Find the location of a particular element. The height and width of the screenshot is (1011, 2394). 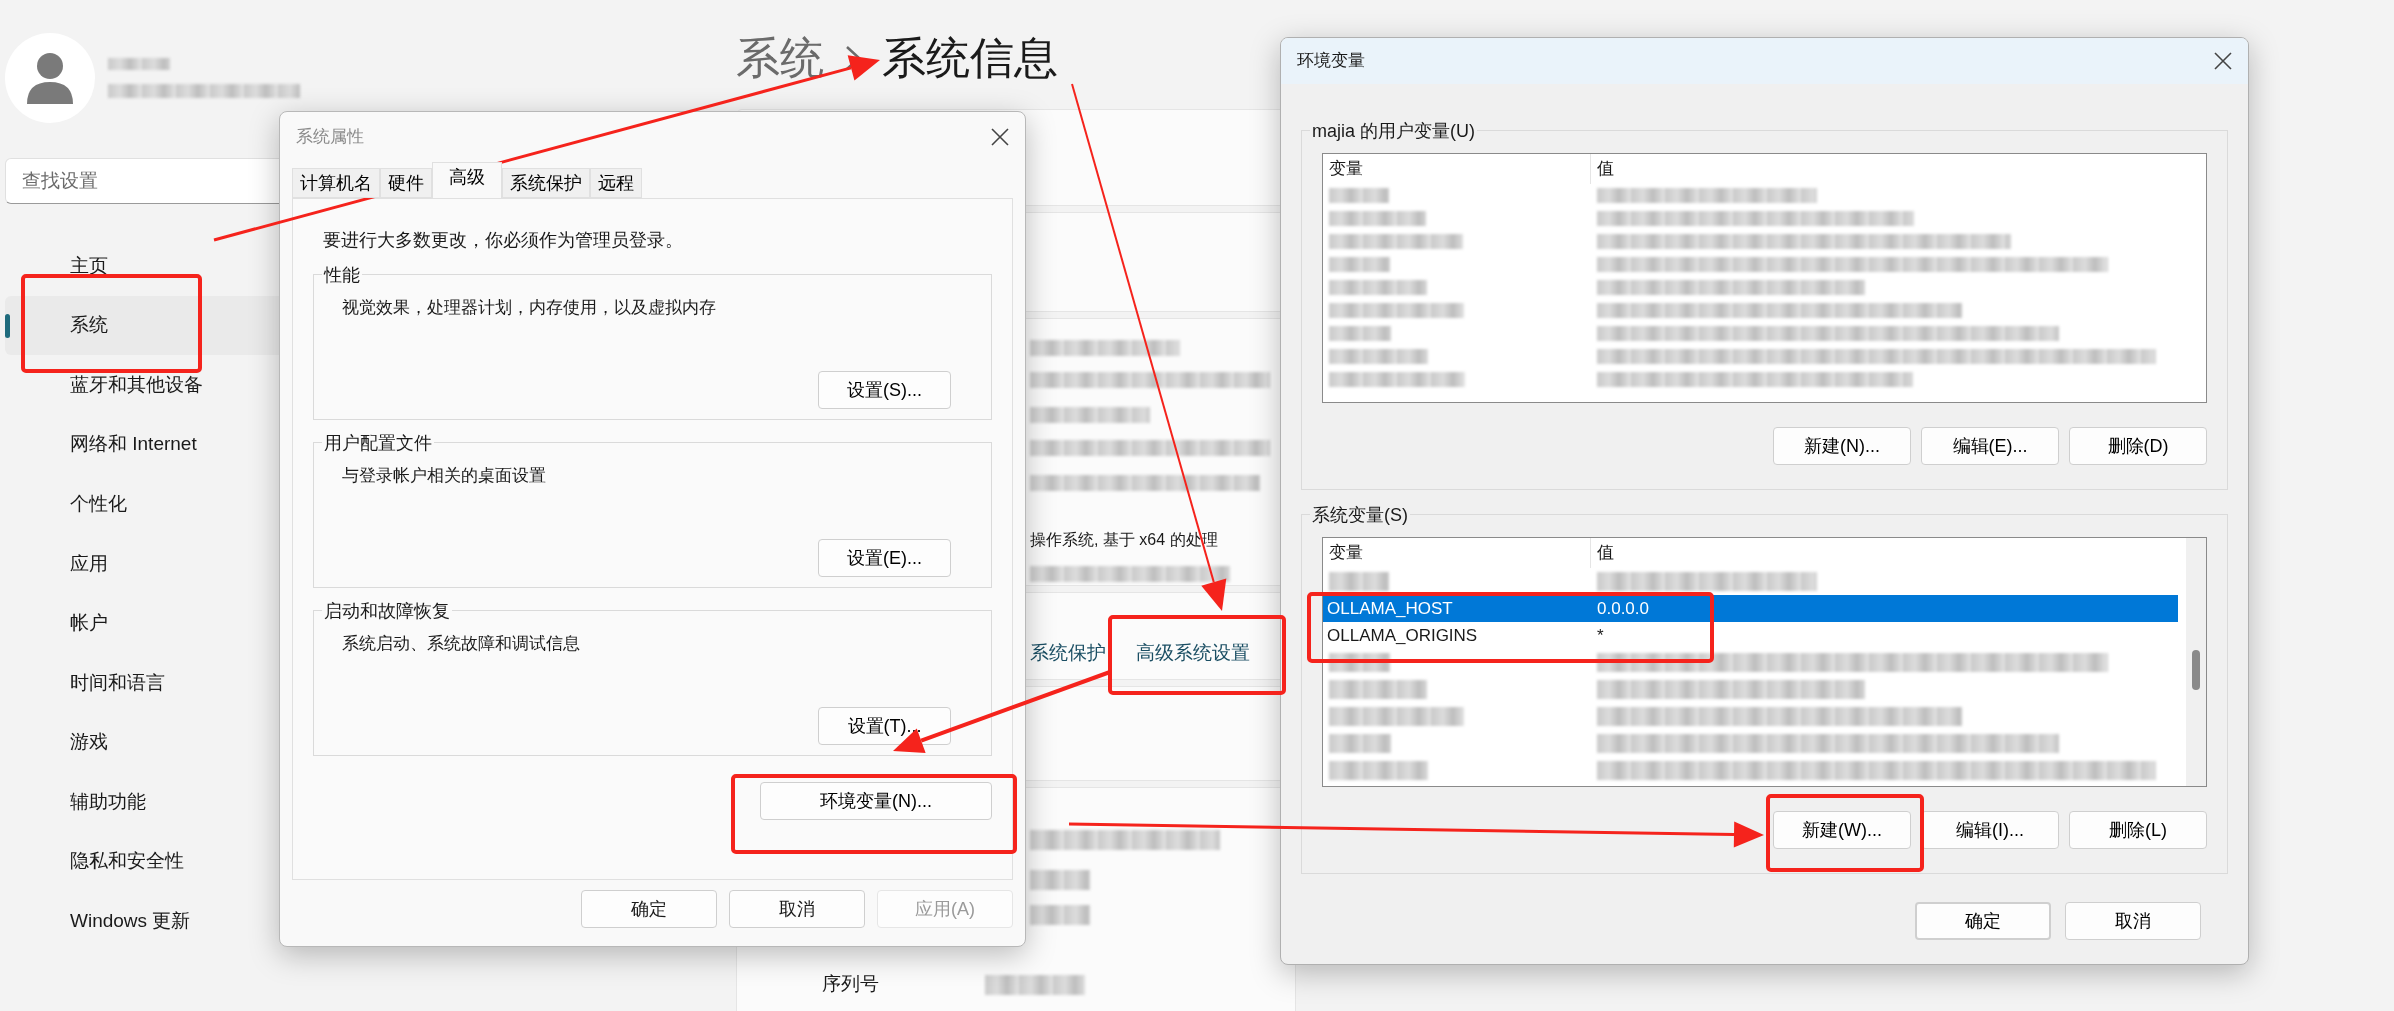

page-title: 系统信息 is located at coordinates (970, 58).